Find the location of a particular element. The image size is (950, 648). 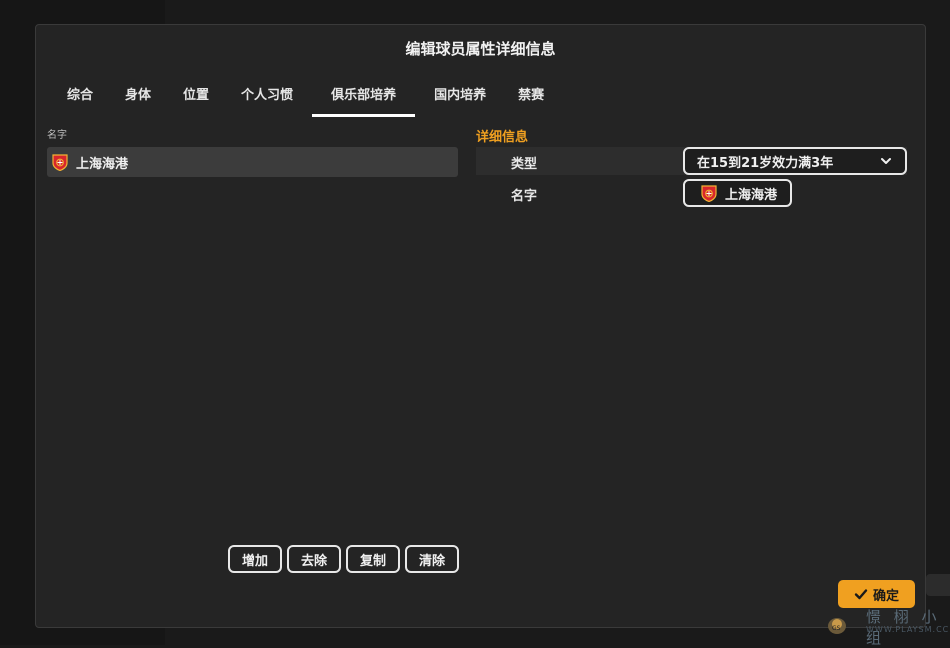

list-item-label: 上海海港 is located at coordinates (102, 164).